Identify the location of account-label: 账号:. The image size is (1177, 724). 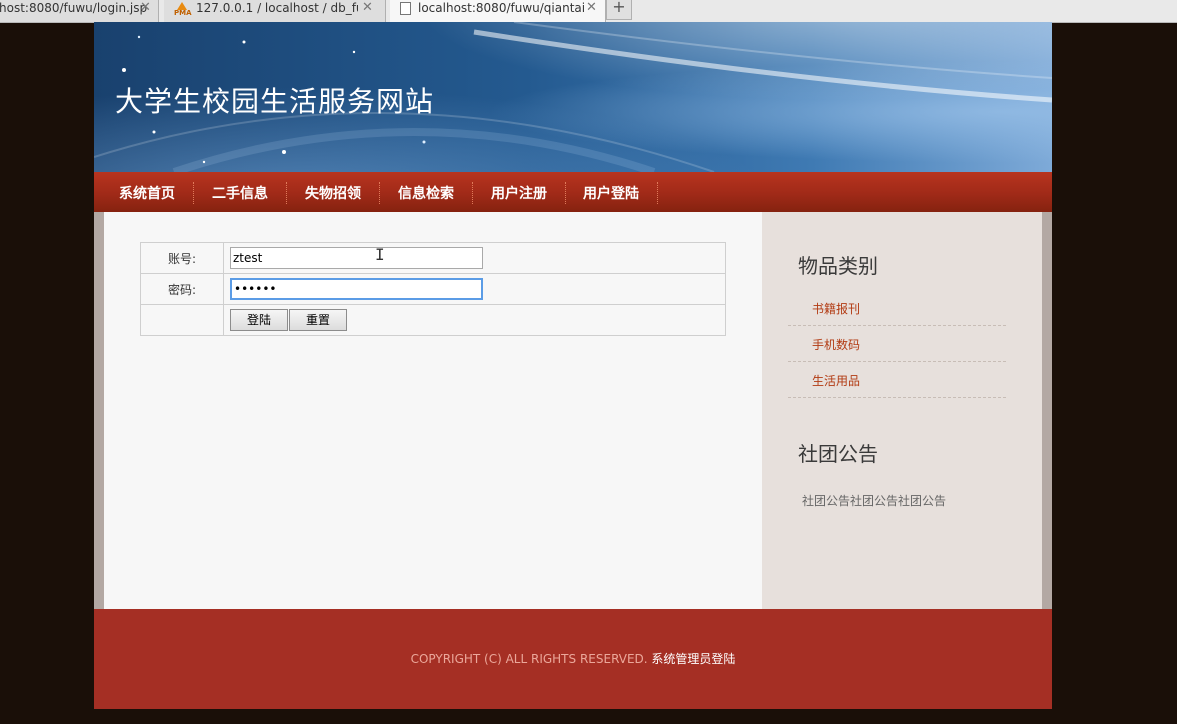
(182, 258).